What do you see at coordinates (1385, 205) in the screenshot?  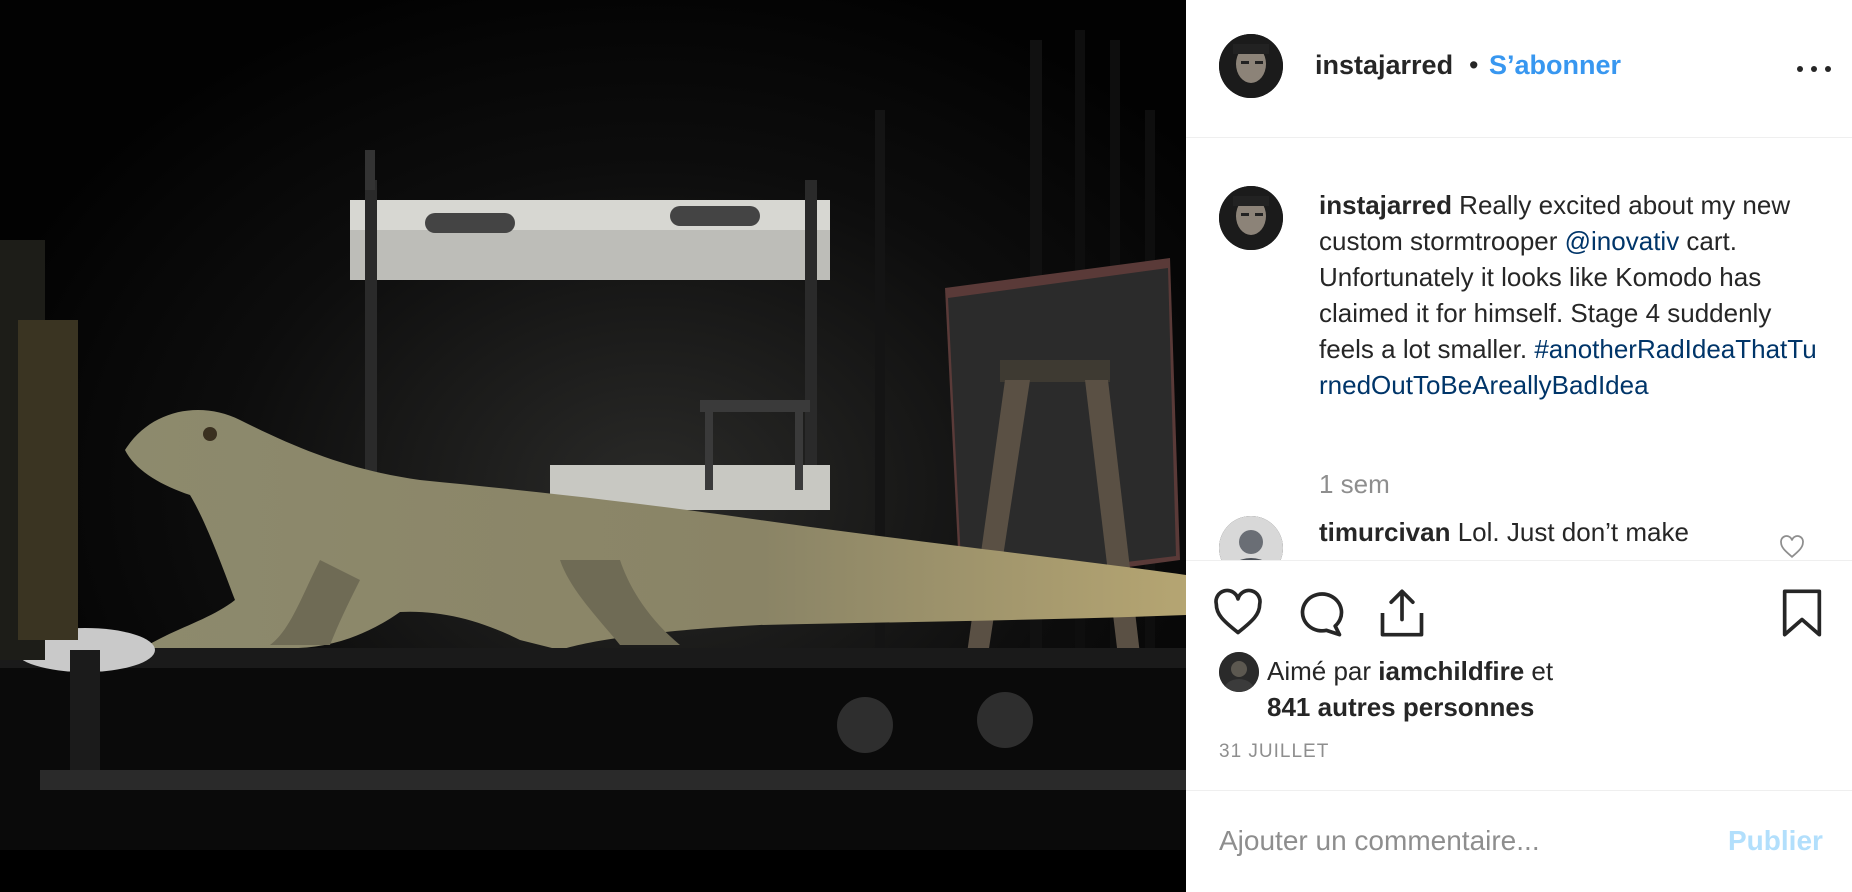 I see `caption-username: instajarred` at bounding box center [1385, 205].